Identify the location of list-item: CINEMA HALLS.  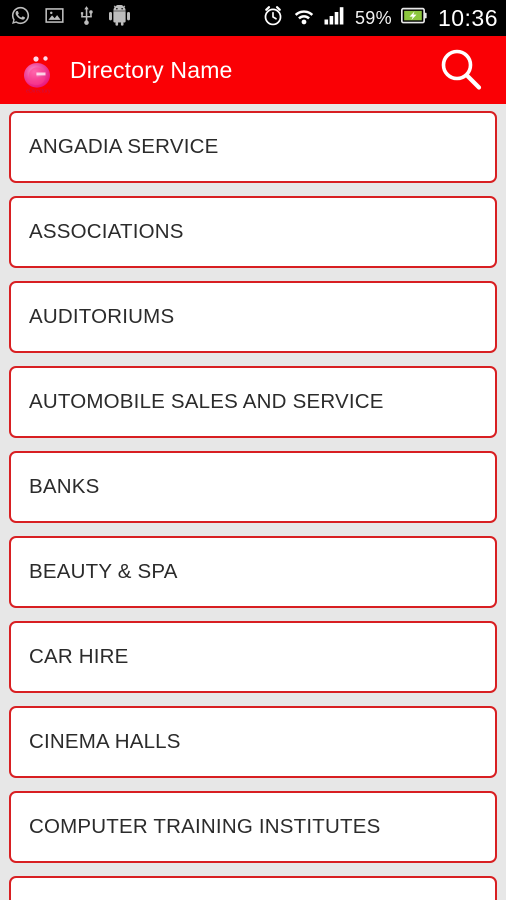
(253, 742).